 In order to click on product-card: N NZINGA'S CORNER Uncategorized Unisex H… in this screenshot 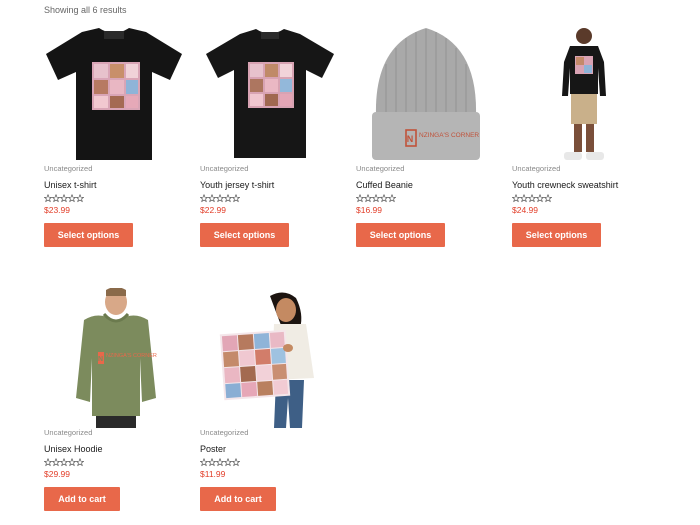, I will do `click(114, 399)`.